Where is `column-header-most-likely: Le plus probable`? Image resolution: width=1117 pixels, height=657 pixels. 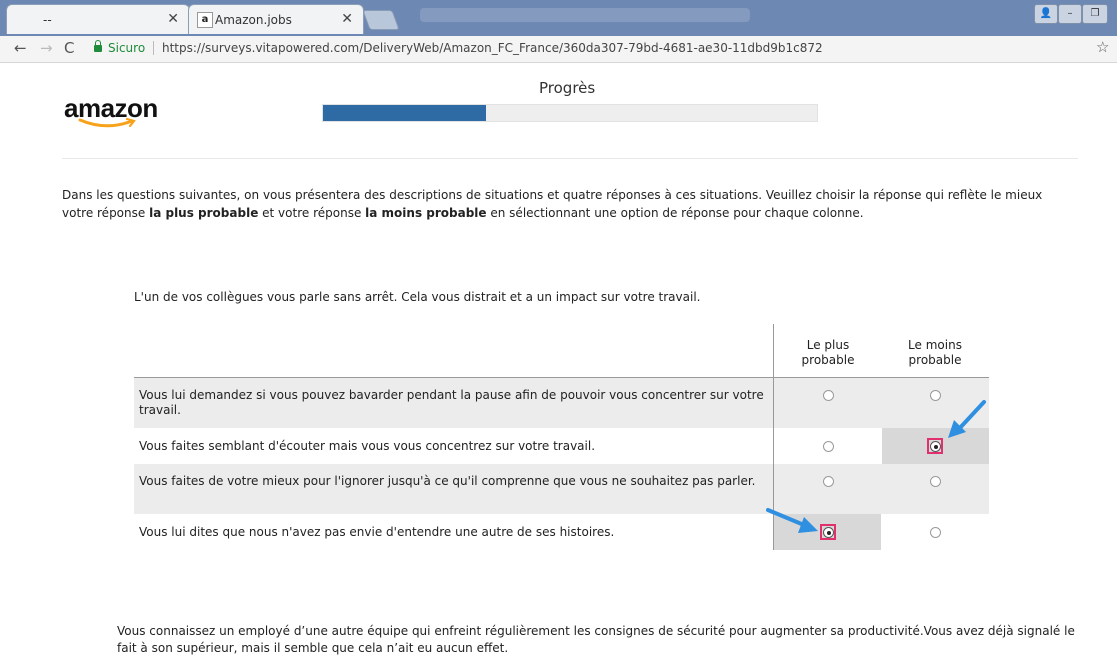
column-header-most-likely: Le plus probable is located at coordinates (828, 352).